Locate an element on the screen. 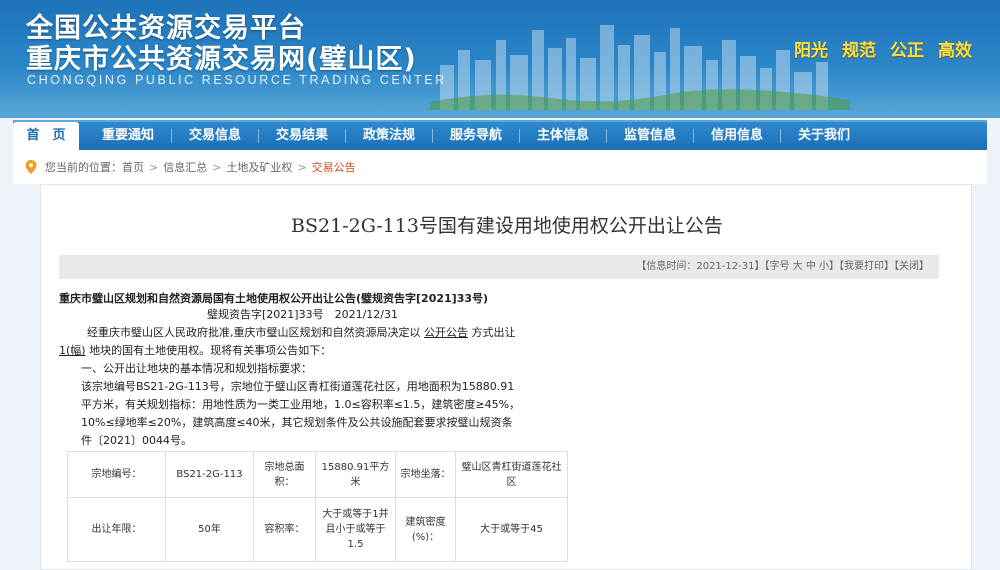 The height and width of the screenshot is (570, 1000). breadcrumb-land: 土地及矿业权 is located at coordinates (259, 167).